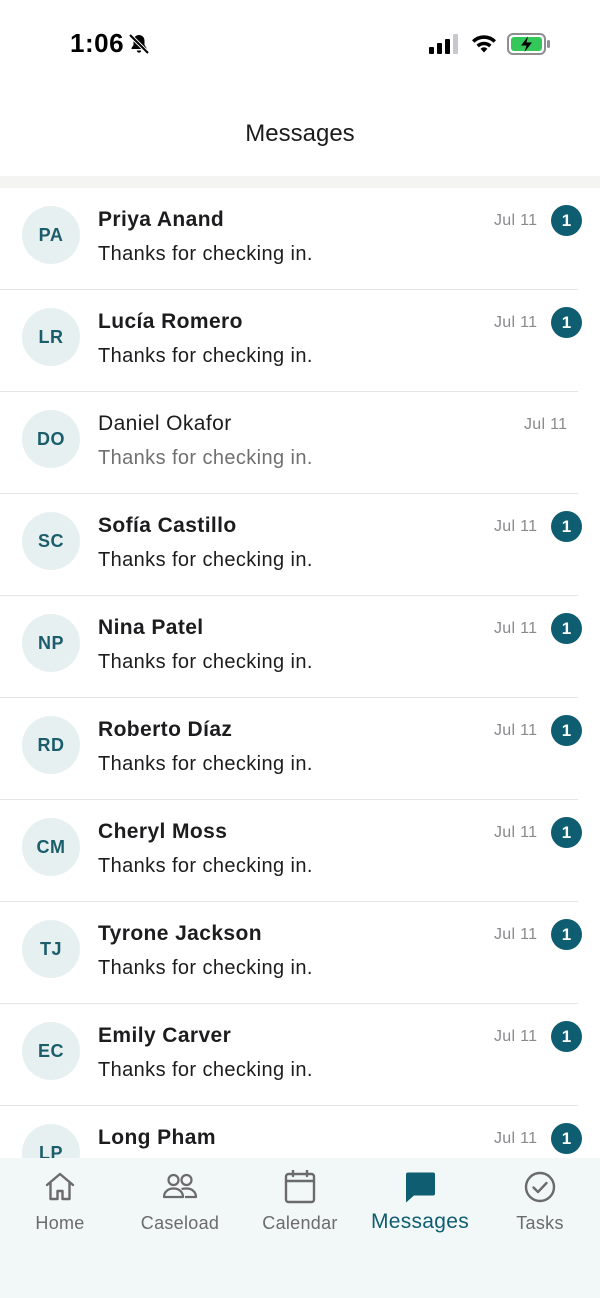 The width and height of the screenshot is (600, 1298). I want to click on status-time: 1:06, so click(97, 43).